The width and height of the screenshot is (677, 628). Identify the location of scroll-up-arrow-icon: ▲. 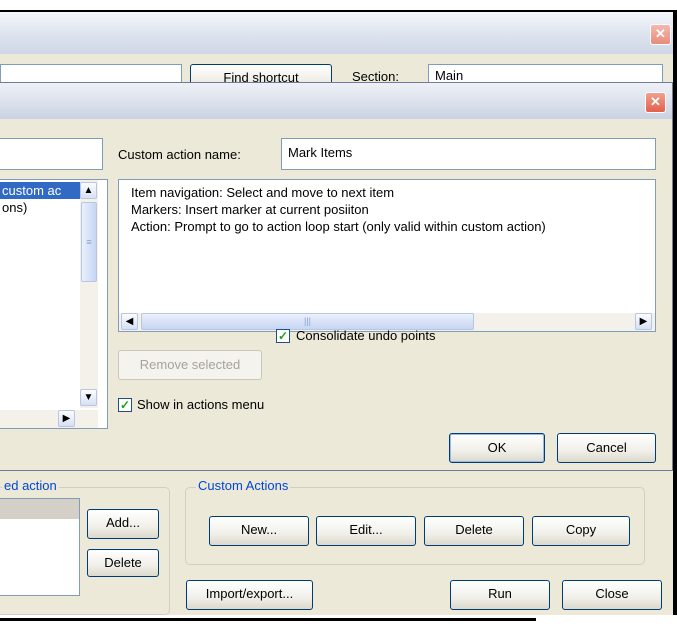
(88, 190).